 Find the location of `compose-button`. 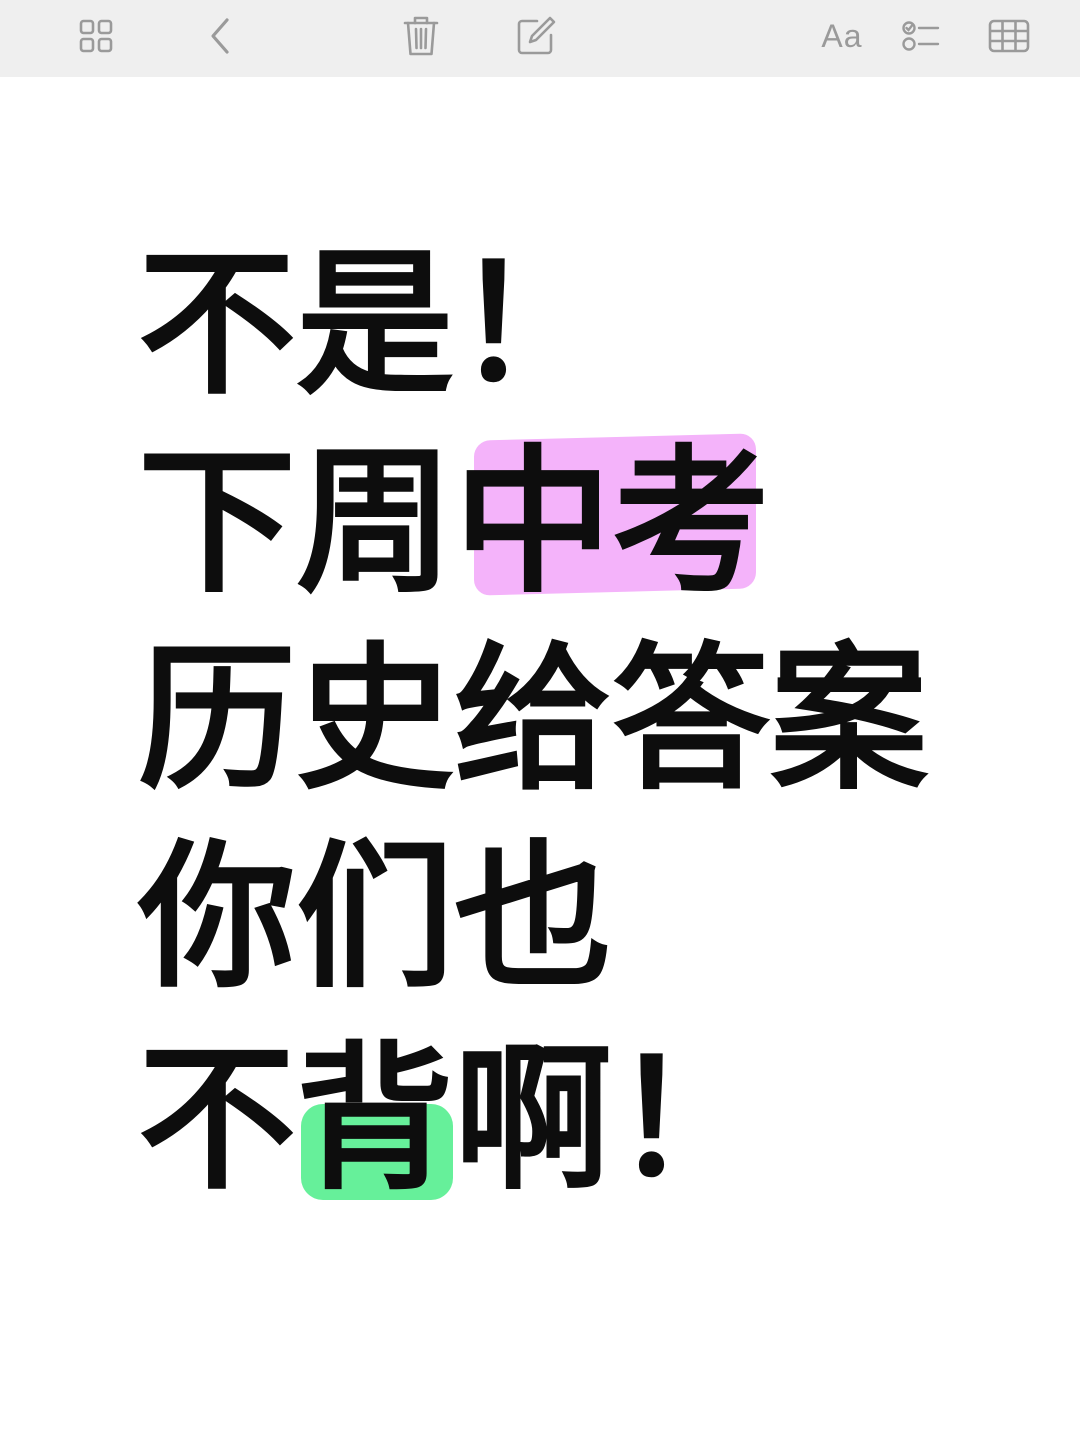

compose-button is located at coordinates (536, 36).